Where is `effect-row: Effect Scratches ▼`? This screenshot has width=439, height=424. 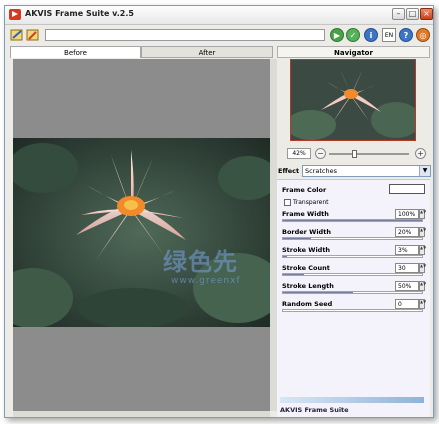 effect-row: Effect Scratches ▼ is located at coordinates (354, 171).